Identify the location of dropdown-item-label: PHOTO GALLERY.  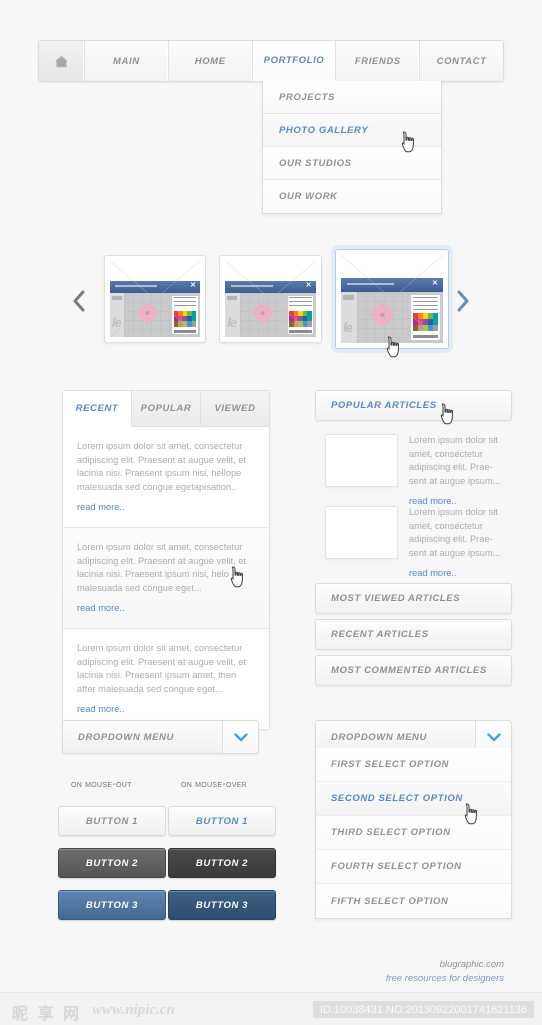
(324, 130).